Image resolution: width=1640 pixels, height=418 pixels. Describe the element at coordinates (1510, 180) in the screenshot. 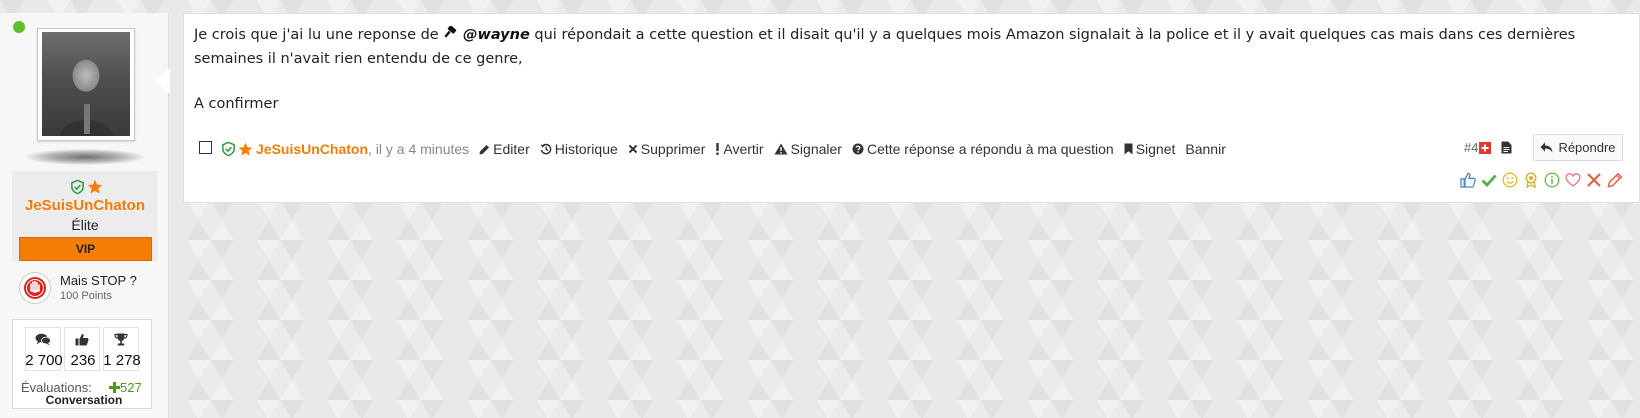

I see `reaction-smile-icon` at that location.